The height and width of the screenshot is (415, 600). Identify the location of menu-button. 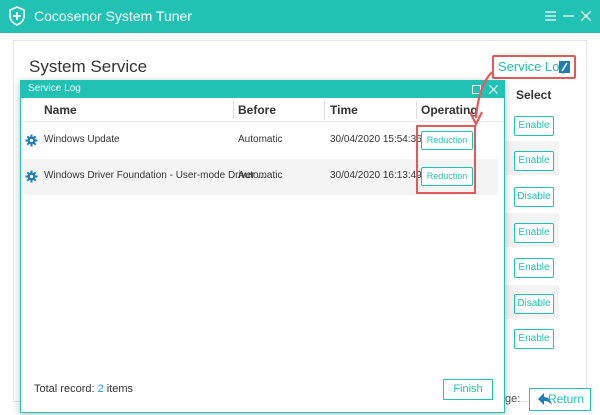
(550, 16).